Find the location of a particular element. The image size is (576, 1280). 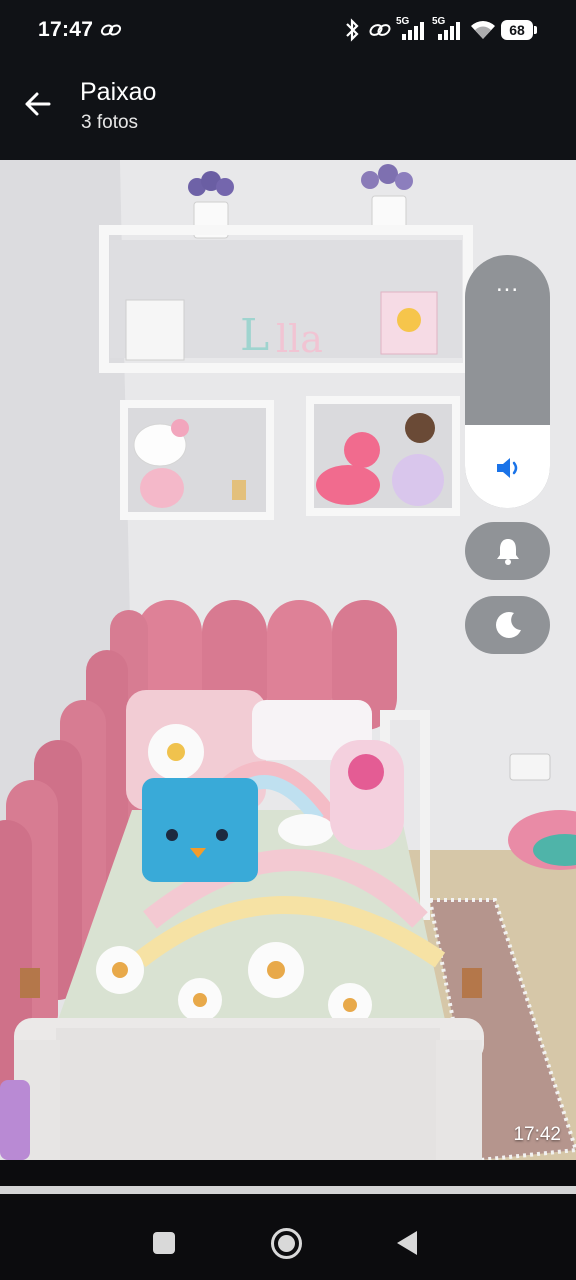

photo-timestamp: 17:42 is located at coordinates (537, 1134).